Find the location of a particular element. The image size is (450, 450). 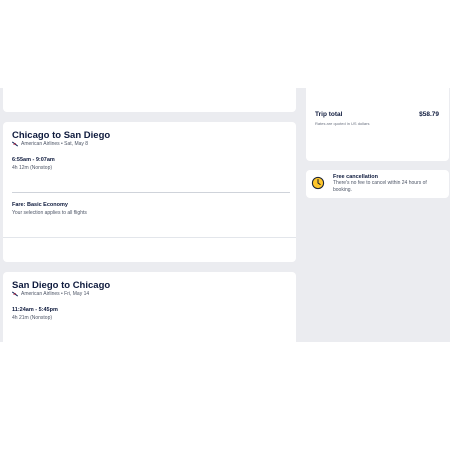

outbound-divider is located at coordinates (151, 192).